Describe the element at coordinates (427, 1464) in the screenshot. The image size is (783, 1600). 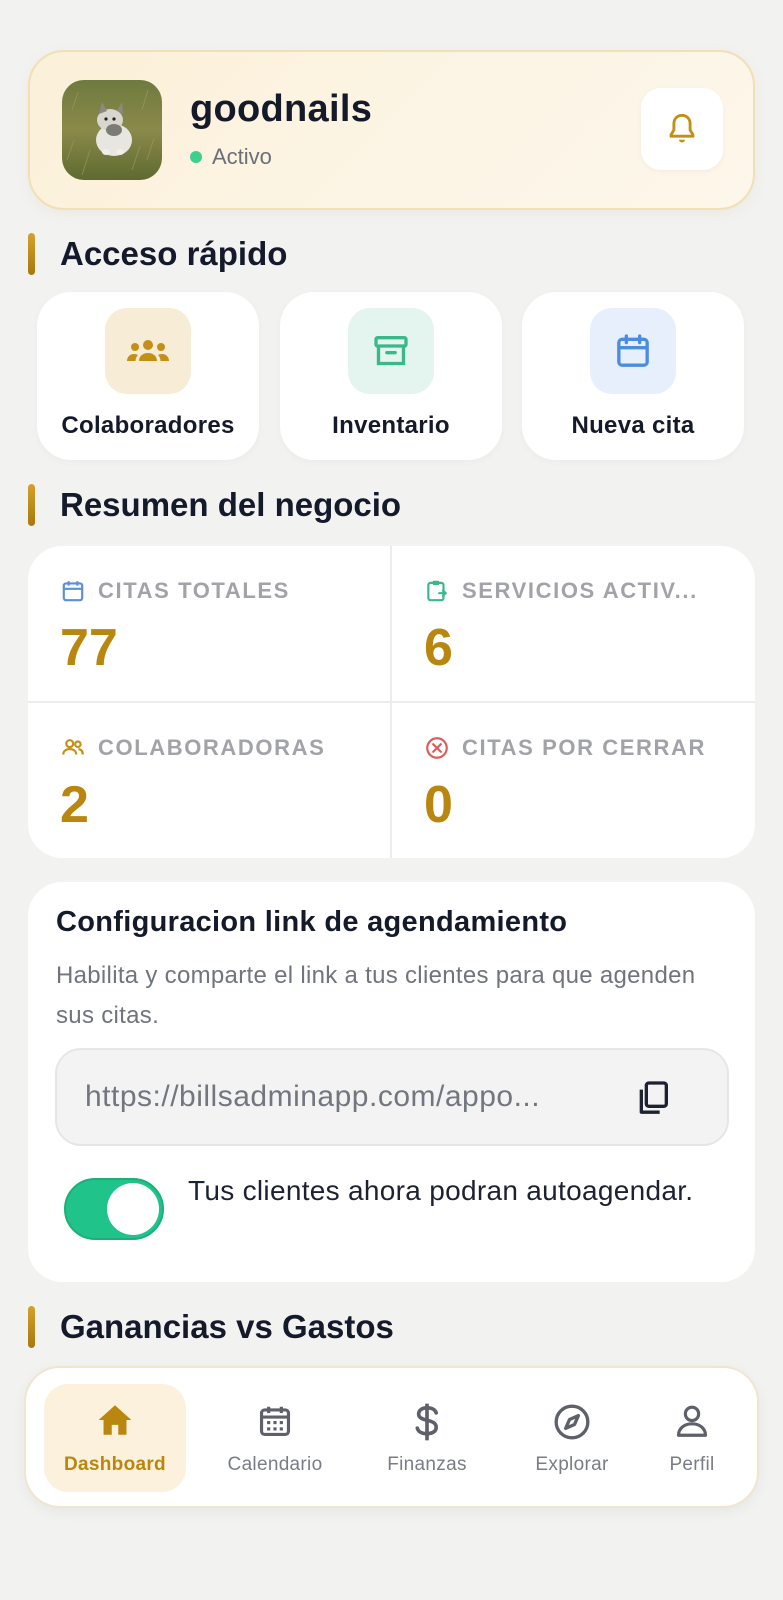
I see `nav-label: Finanzas` at that location.